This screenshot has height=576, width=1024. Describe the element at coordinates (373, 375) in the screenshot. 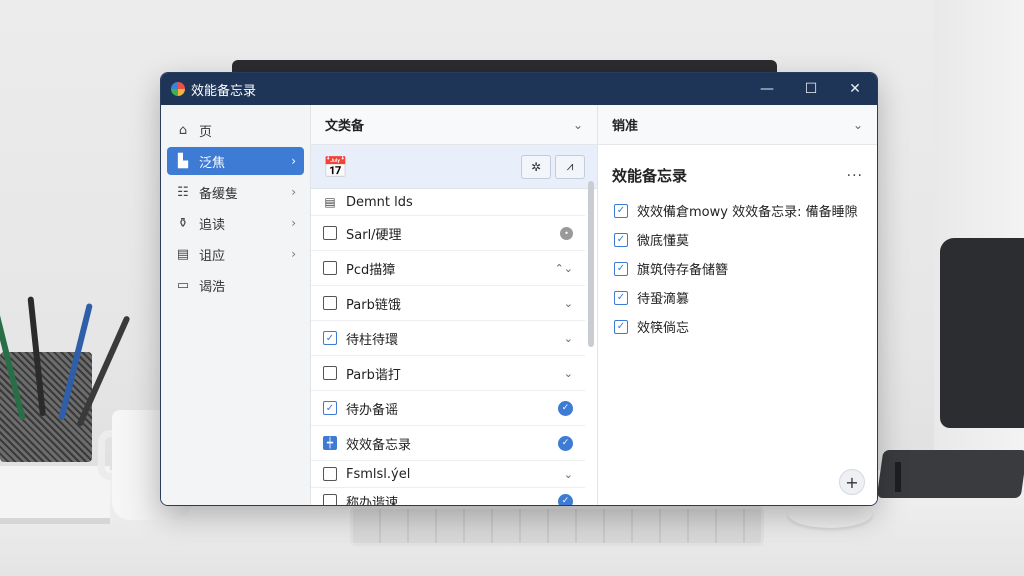

I see `task-label: Parb谐打` at that location.